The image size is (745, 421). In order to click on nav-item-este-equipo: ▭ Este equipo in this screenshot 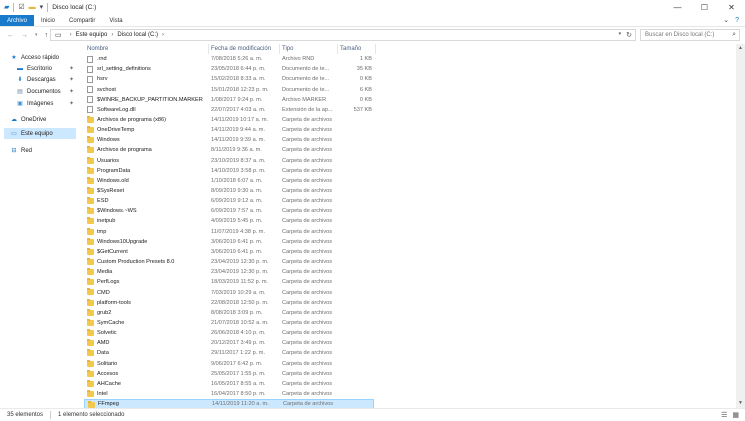, I will do `click(40, 133)`.